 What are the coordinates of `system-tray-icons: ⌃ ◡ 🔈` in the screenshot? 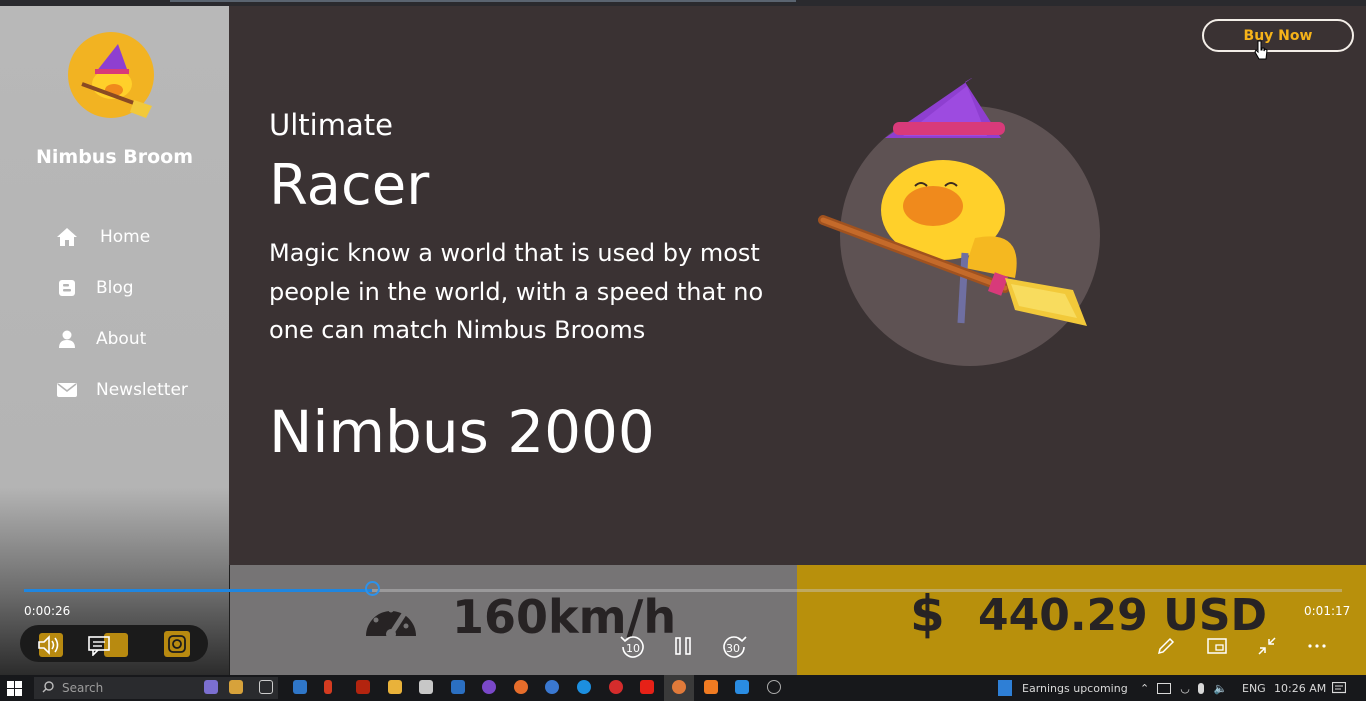 It's located at (1188, 688).